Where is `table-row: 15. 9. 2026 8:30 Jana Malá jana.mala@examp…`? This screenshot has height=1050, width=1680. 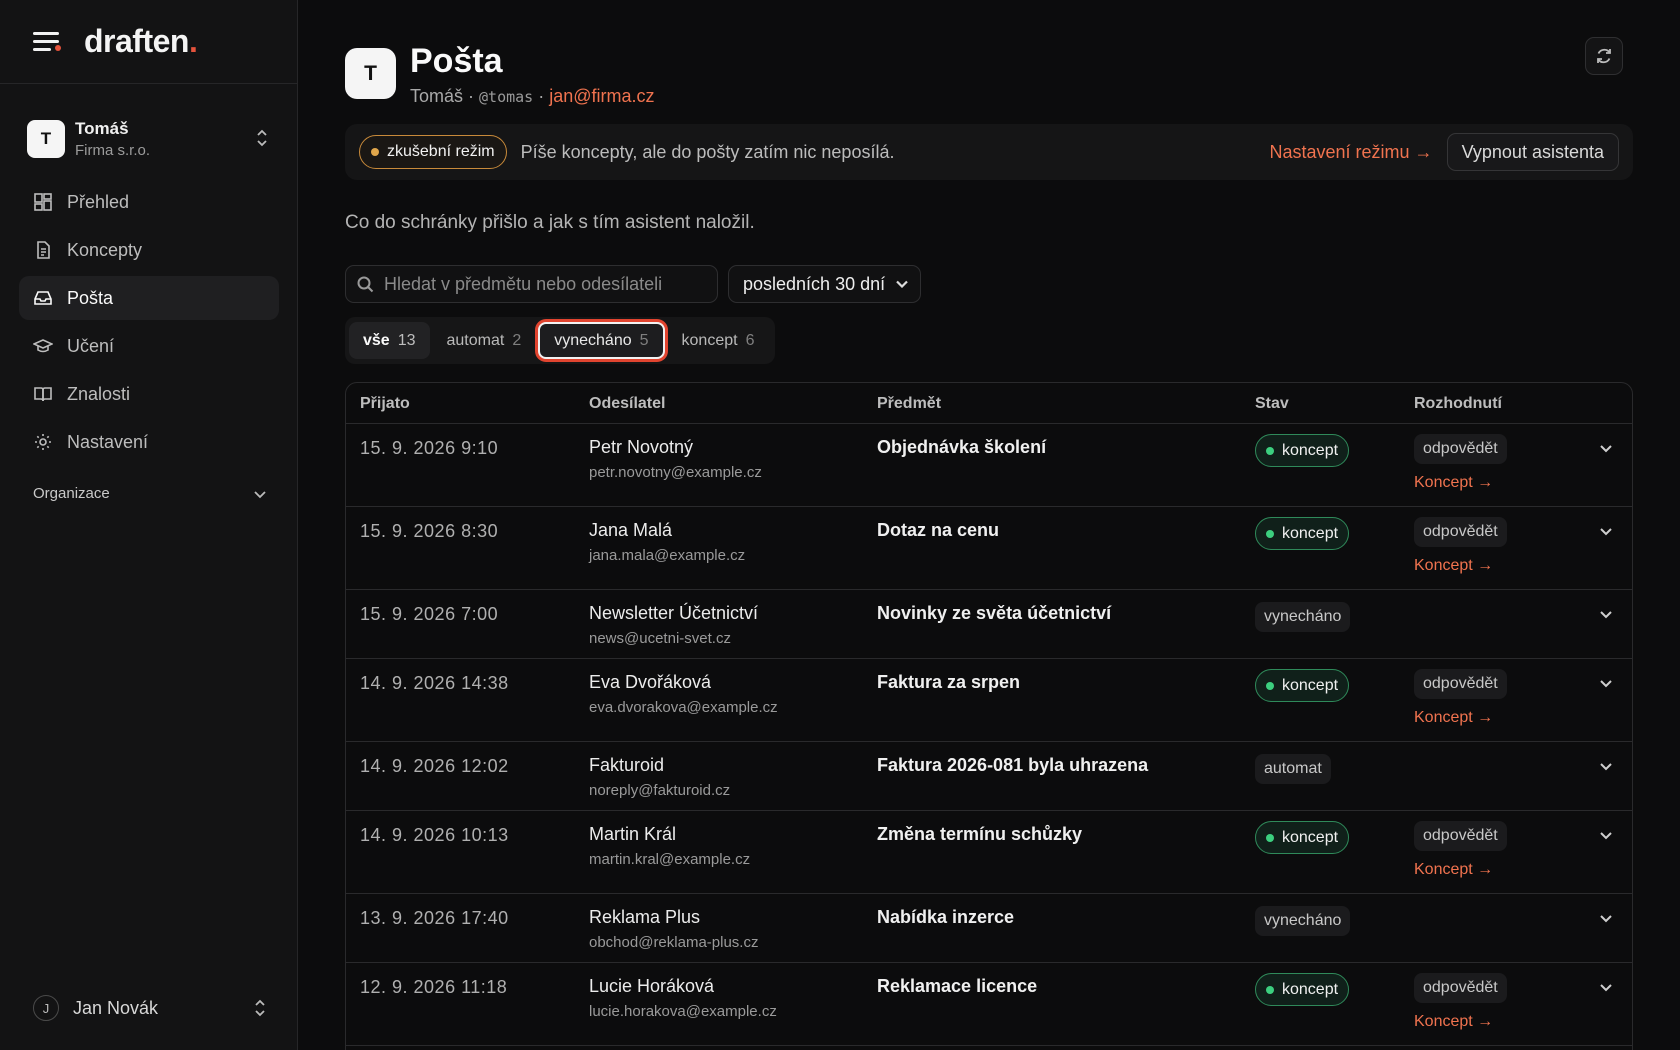 table-row: 15. 9. 2026 8:30 Jana Malá jana.mala@examp… is located at coordinates (989, 548).